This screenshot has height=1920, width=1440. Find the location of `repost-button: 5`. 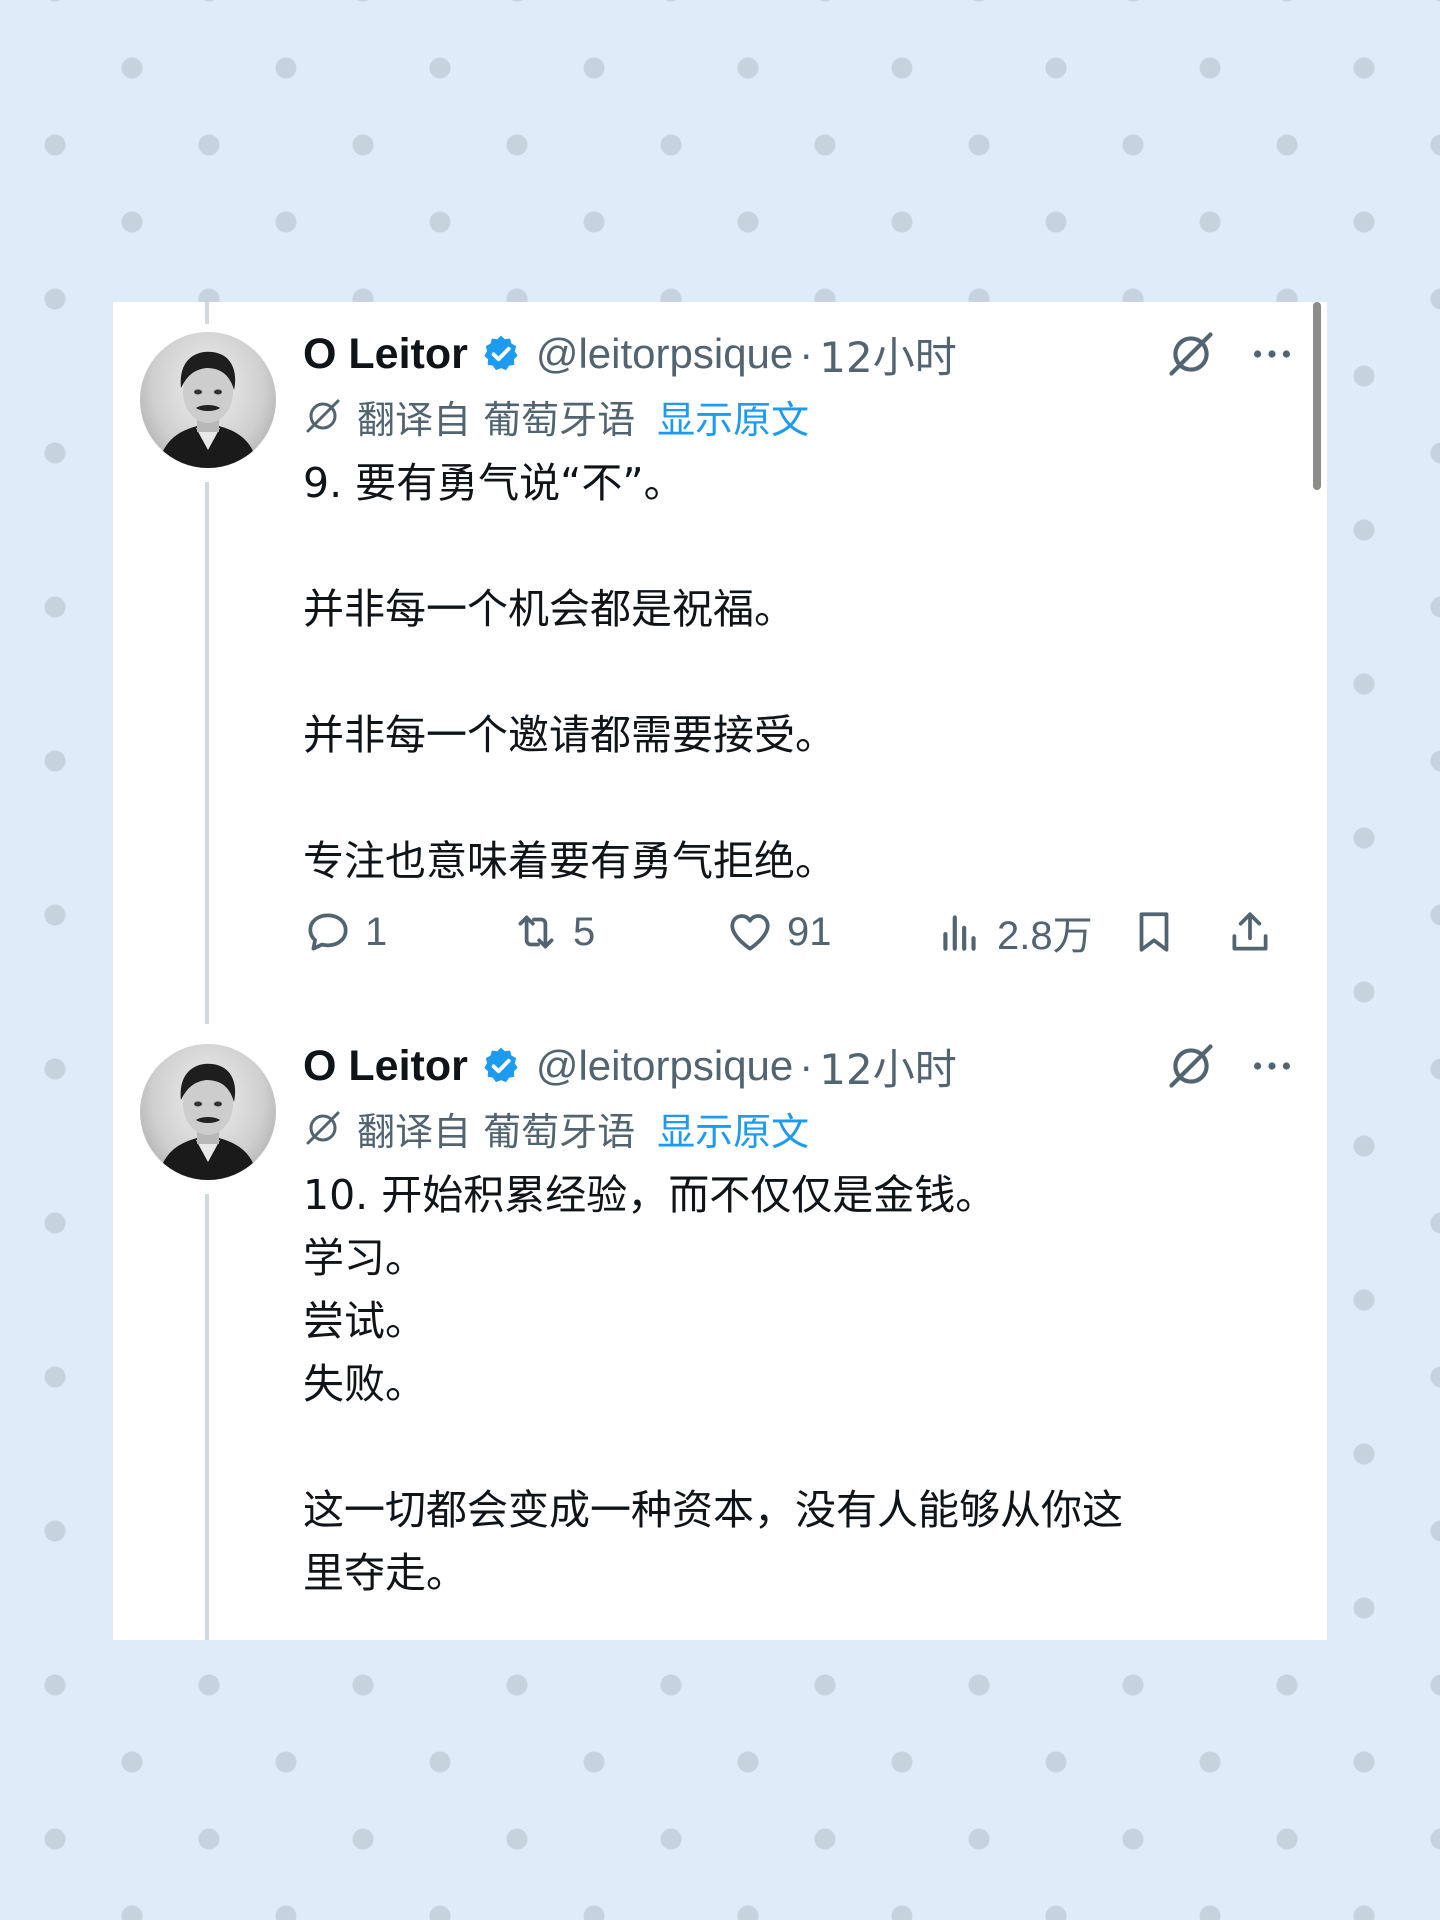

repost-button: 5 is located at coordinates (553, 932).